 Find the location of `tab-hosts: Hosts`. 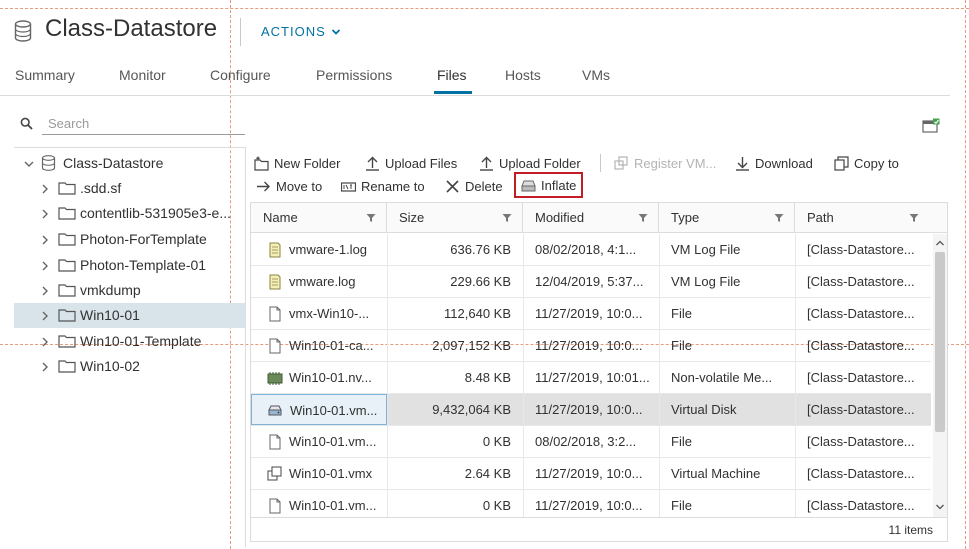

tab-hosts: Hosts is located at coordinates (523, 75).